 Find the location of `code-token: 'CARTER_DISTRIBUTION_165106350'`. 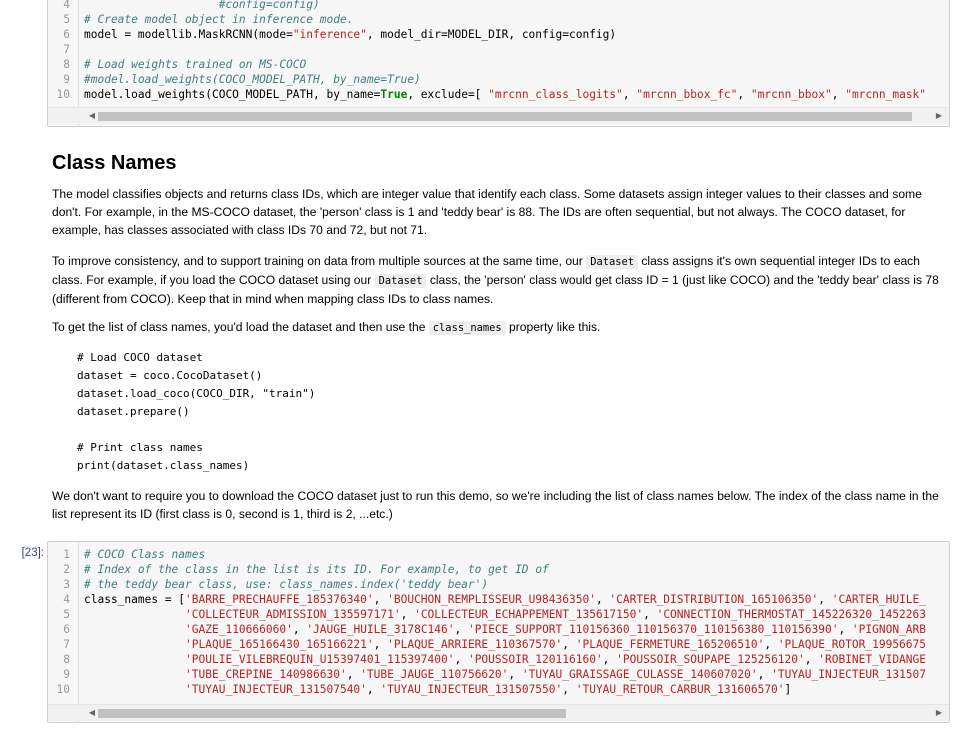

code-token: 'CARTER_DISTRIBUTION_165106350' is located at coordinates (714, 599).